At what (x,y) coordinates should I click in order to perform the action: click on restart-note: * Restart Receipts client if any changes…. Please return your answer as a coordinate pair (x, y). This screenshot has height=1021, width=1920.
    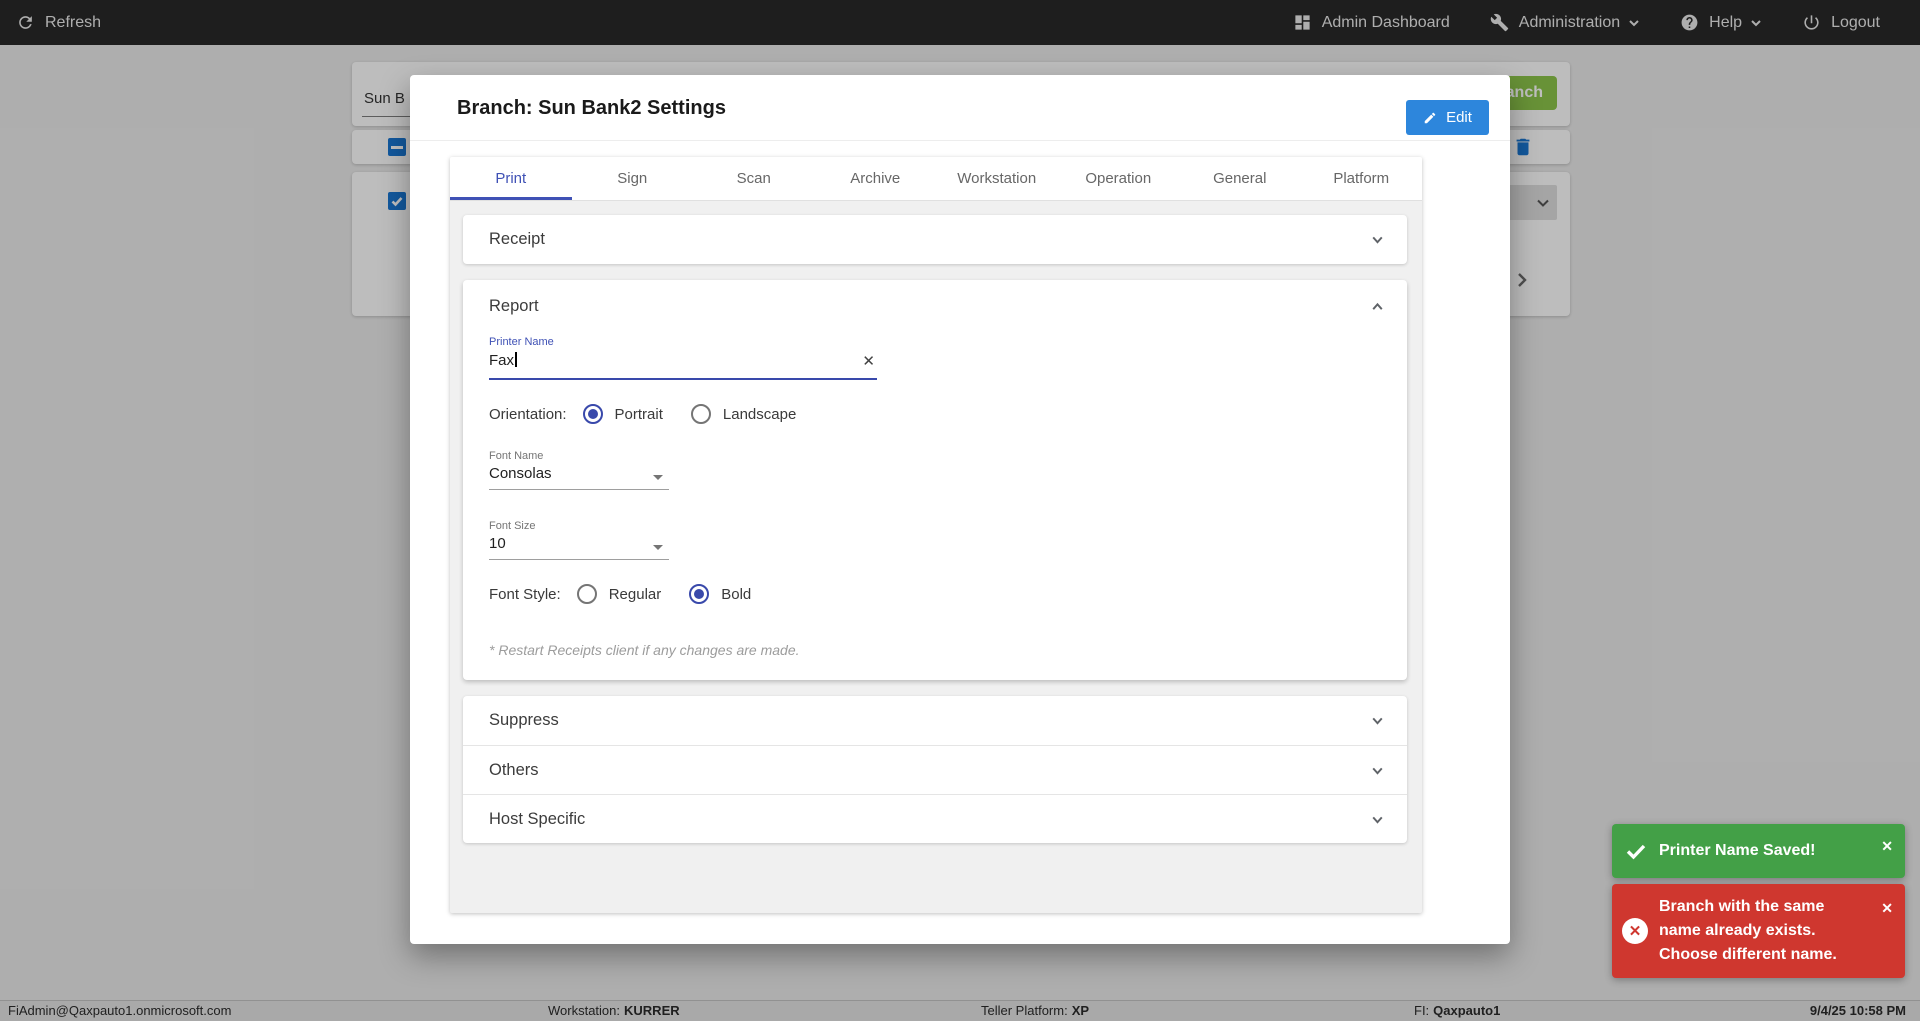
    Looking at the image, I should click on (644, 650).